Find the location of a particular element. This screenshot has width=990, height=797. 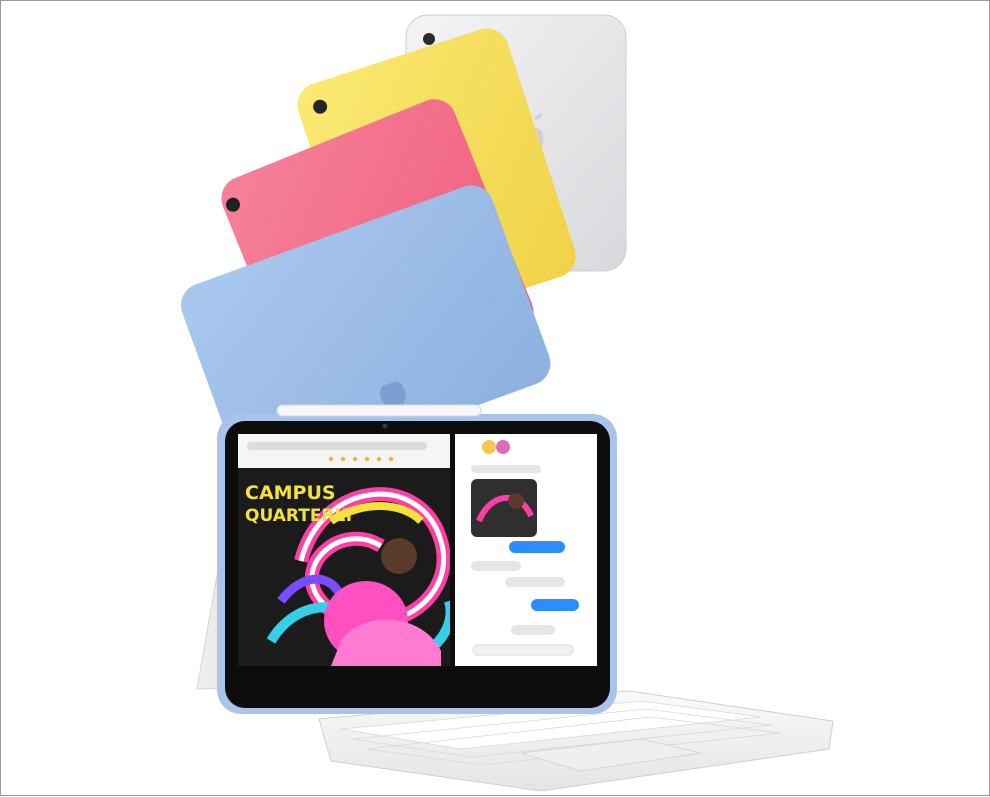

left-app-pane: CAMPUS QUARTERLY is located at coordinates (344, 550).